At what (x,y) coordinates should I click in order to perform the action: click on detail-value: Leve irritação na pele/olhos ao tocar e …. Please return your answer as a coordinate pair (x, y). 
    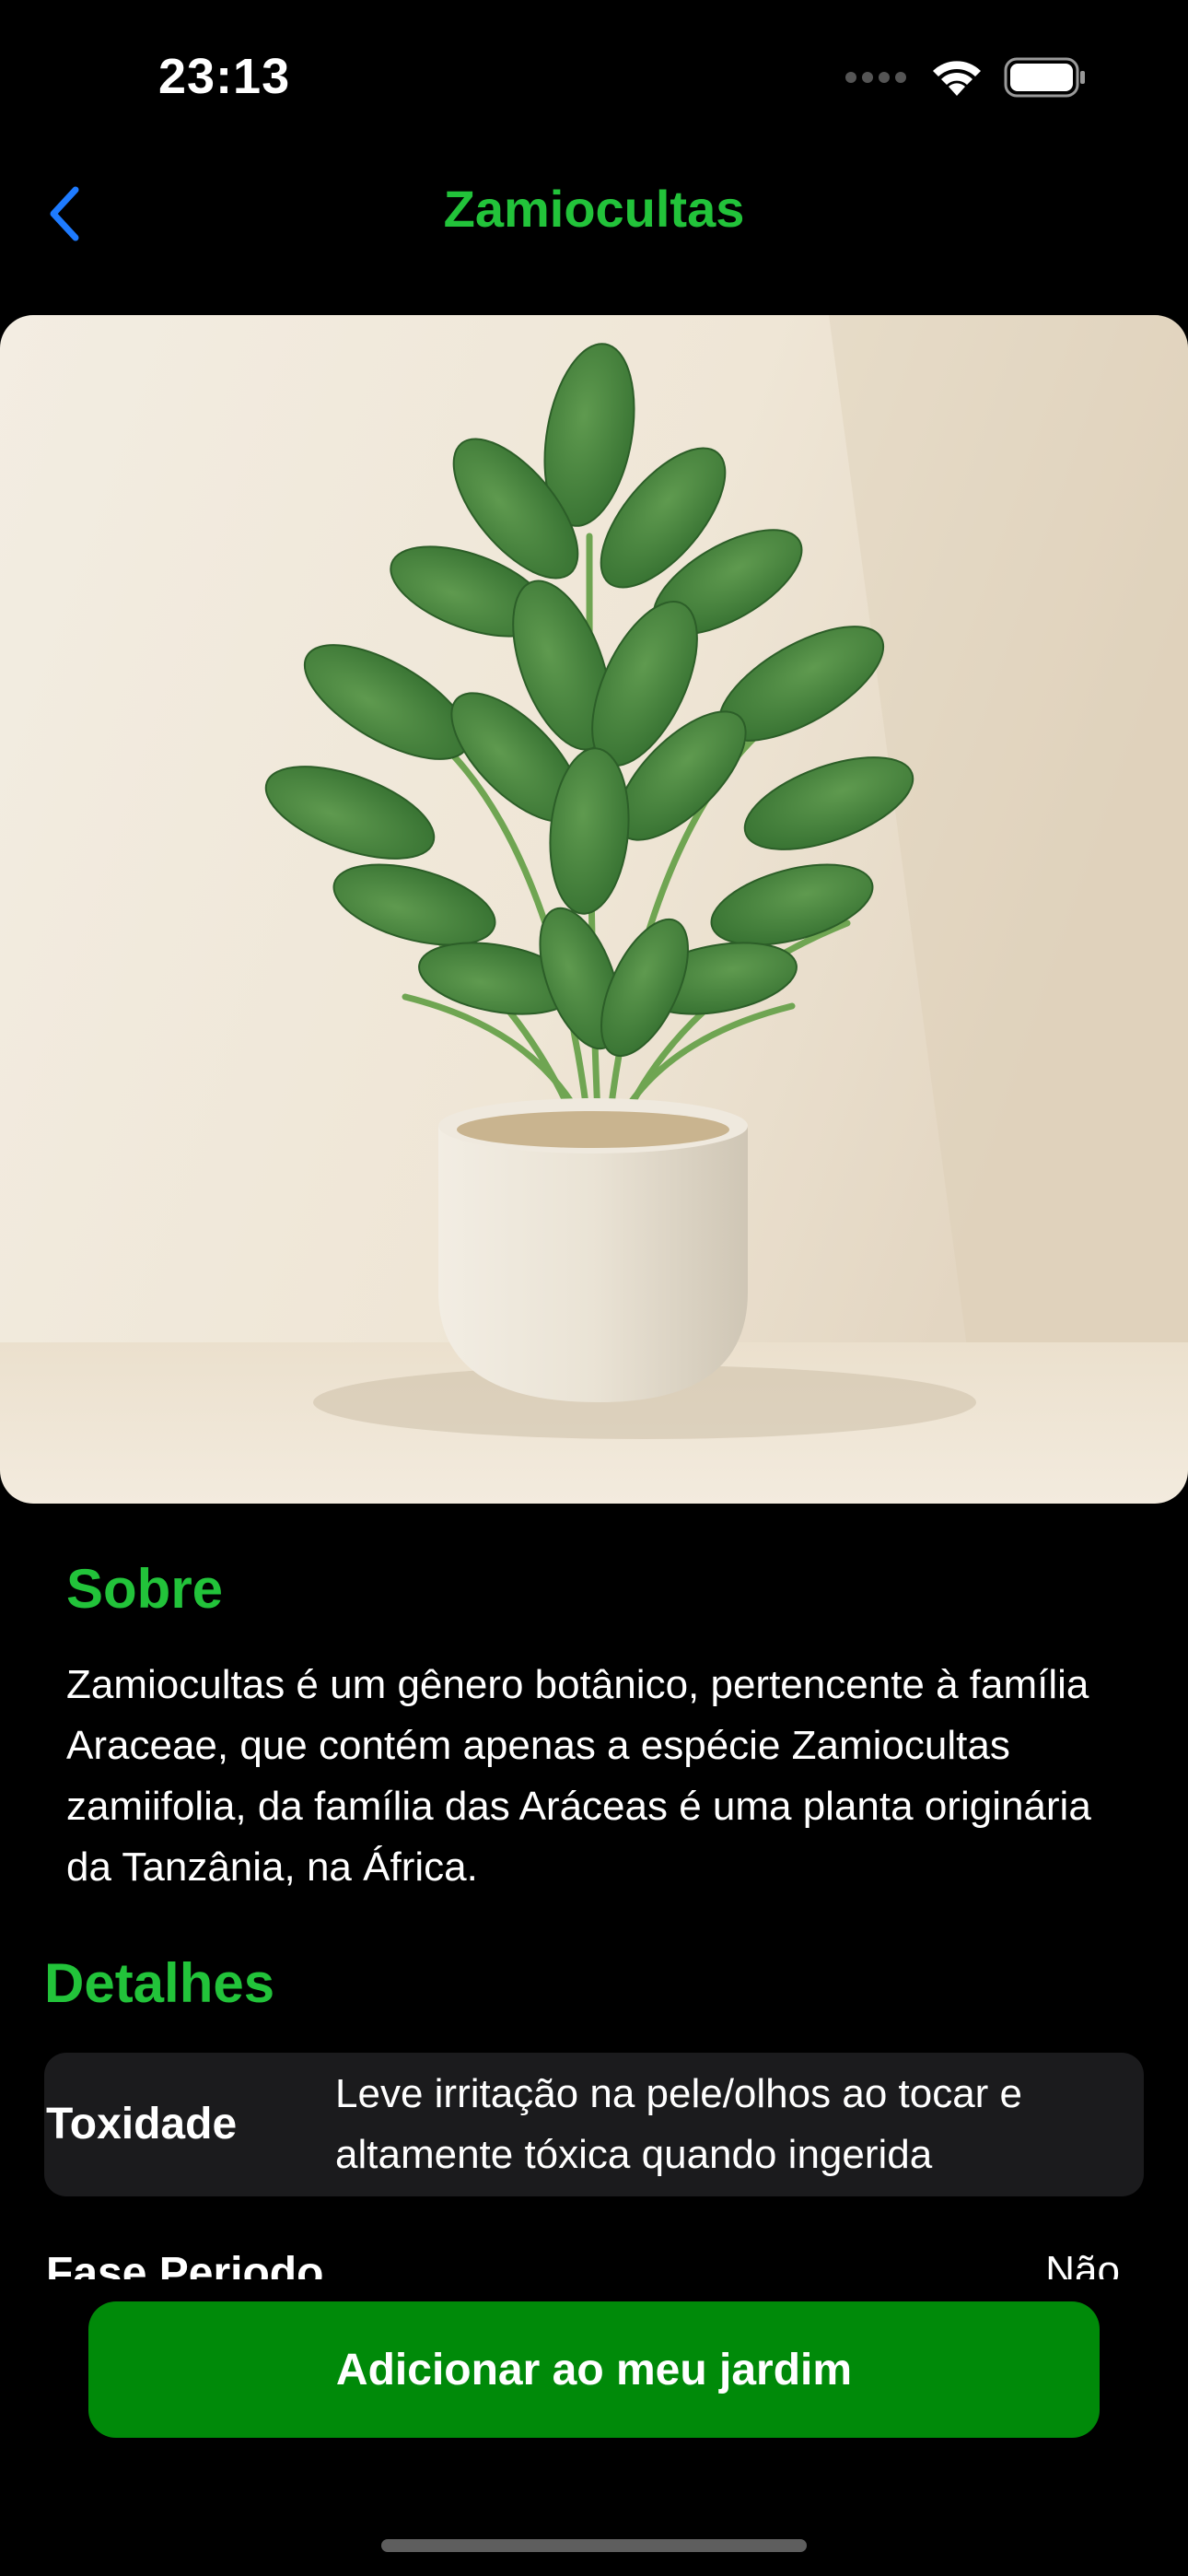
    Looking at the image, I should click on (679, 2124).